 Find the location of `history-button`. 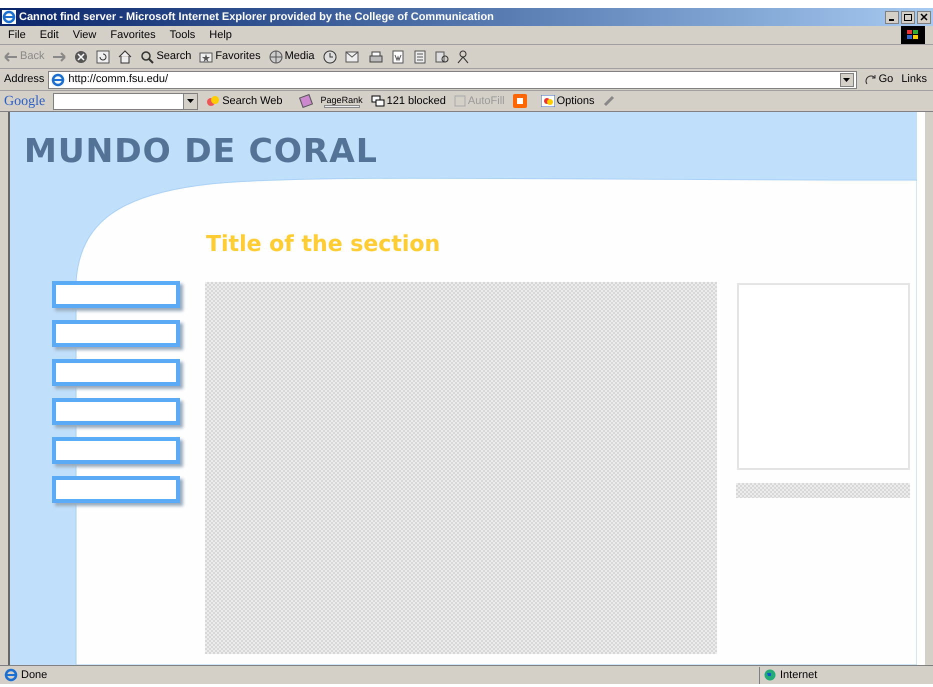

history-button is located at coordinates (329, 57).